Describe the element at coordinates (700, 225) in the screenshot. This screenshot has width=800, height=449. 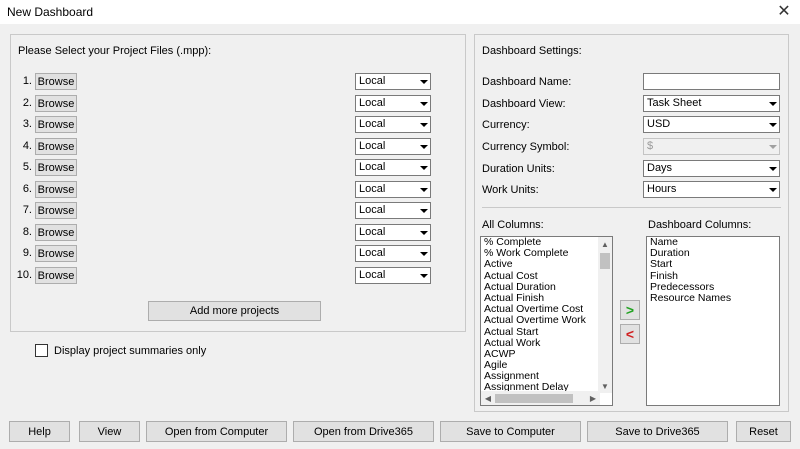
I see `dashboard-columns-label: Dashboard Columns:` at that location.